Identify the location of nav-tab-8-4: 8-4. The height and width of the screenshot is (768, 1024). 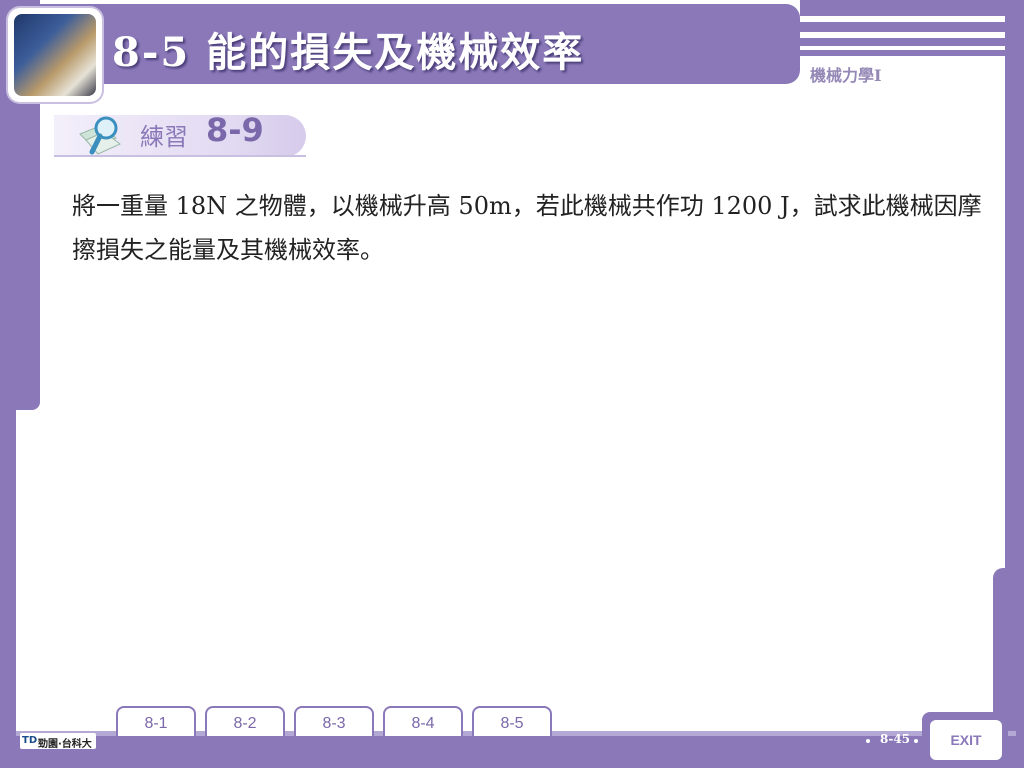
(423, 721).